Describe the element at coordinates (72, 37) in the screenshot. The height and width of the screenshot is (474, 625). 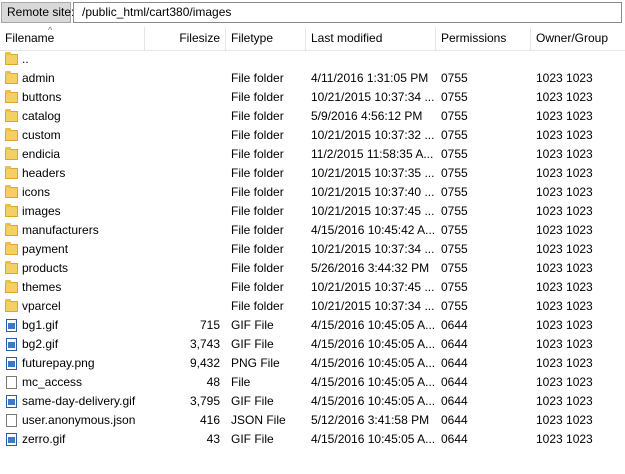
I see `column-header-filename: ^ Filename` at that location.